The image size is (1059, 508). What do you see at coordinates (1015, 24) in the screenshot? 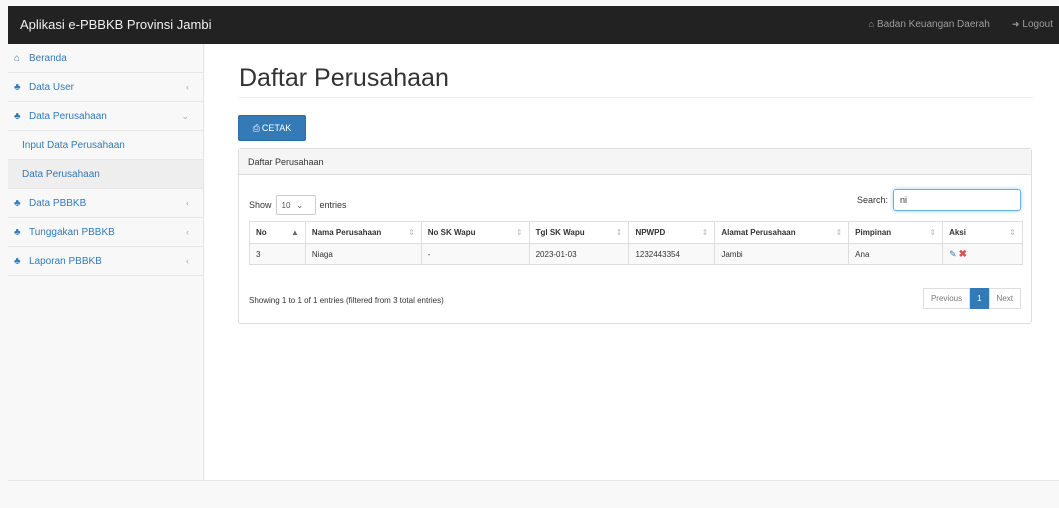
I see `logout-icon: ➜` at bounding box center [1015, 24].